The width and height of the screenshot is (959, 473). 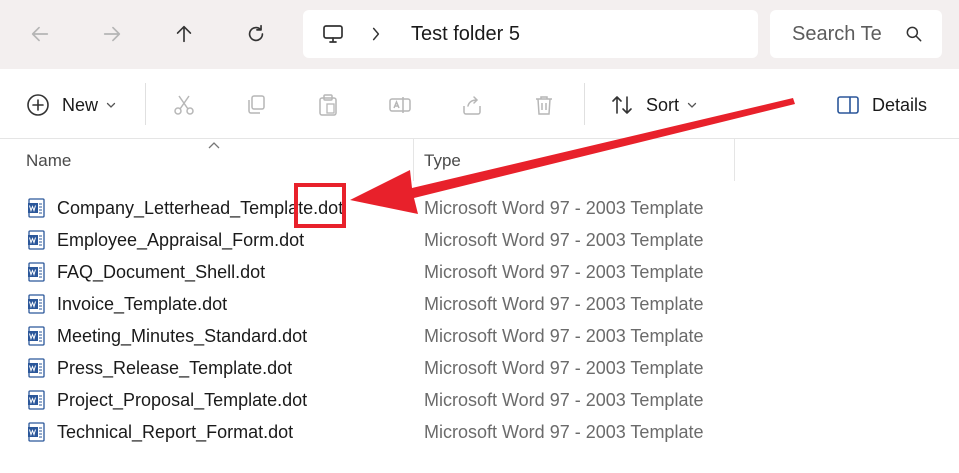 I want to click on copy-button, so click(x=256, y=105).